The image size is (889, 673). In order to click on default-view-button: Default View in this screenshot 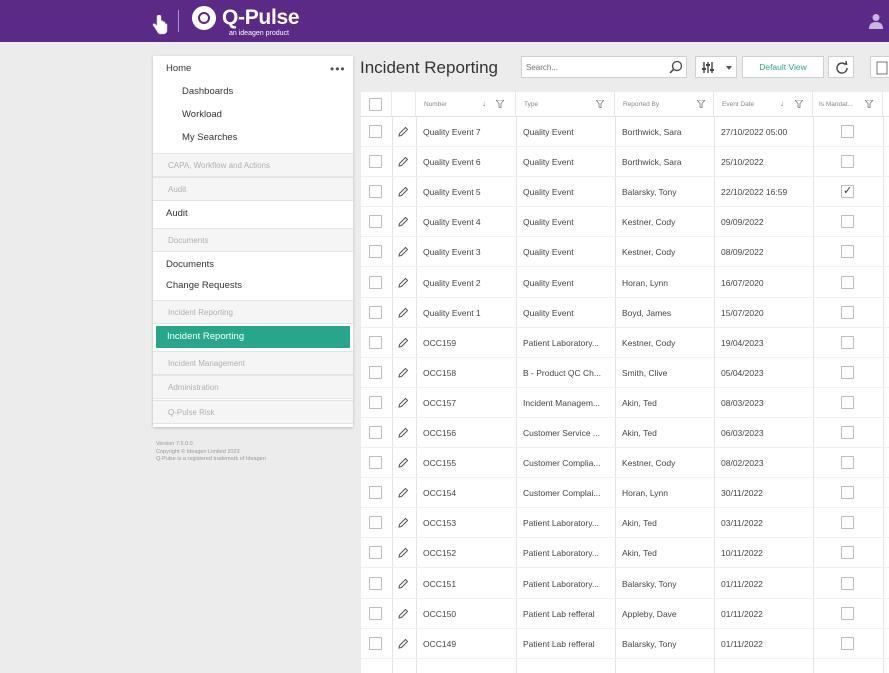, I will do `click(783, 67)`.